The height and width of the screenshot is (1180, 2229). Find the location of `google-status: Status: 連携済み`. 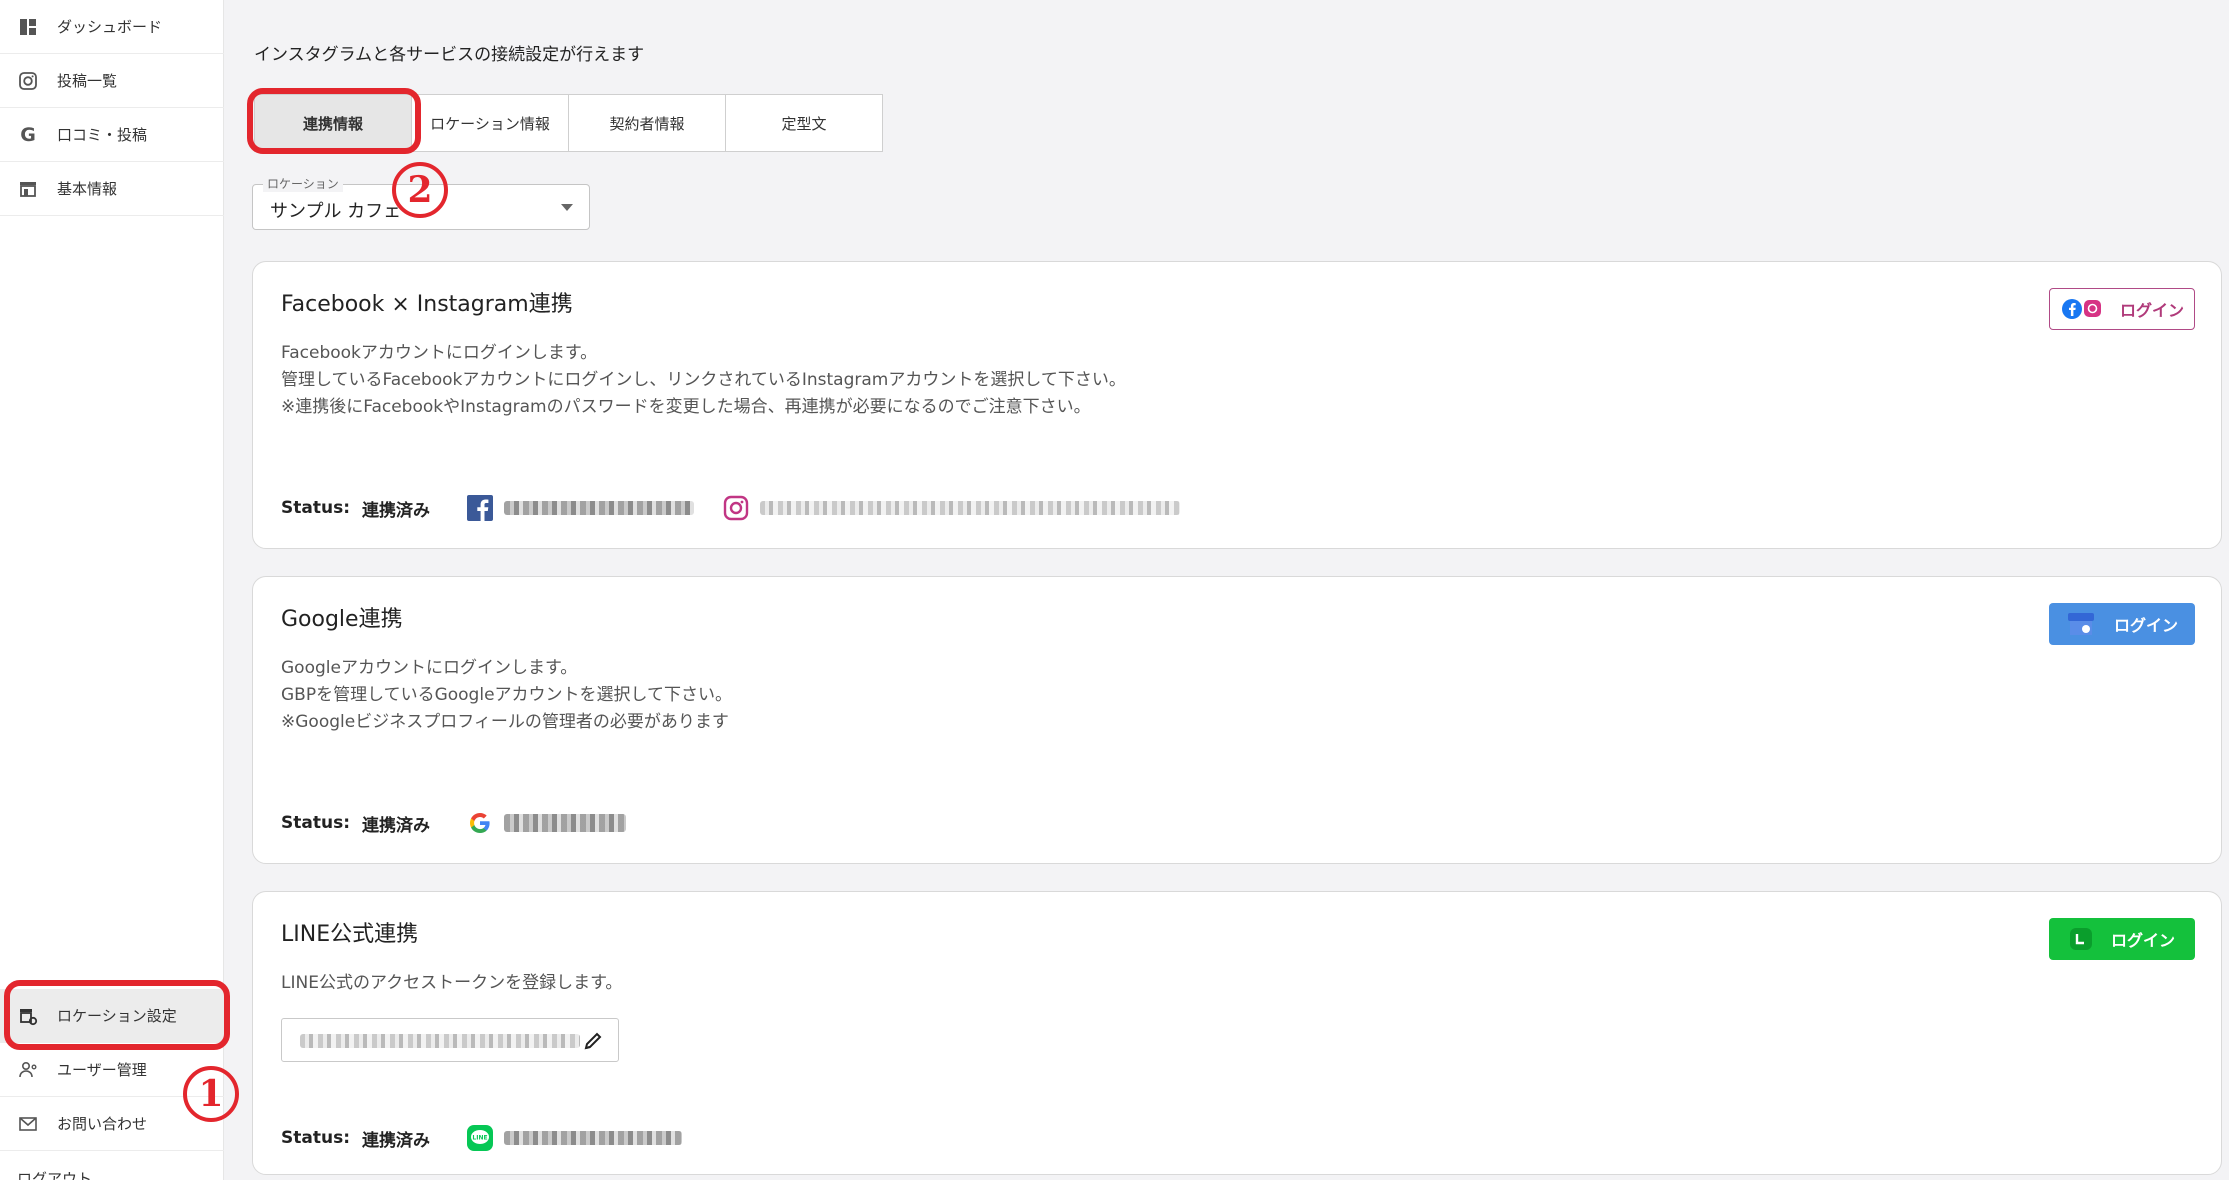

google-status: Status: 連携済み is located at coordinates (467, 823).